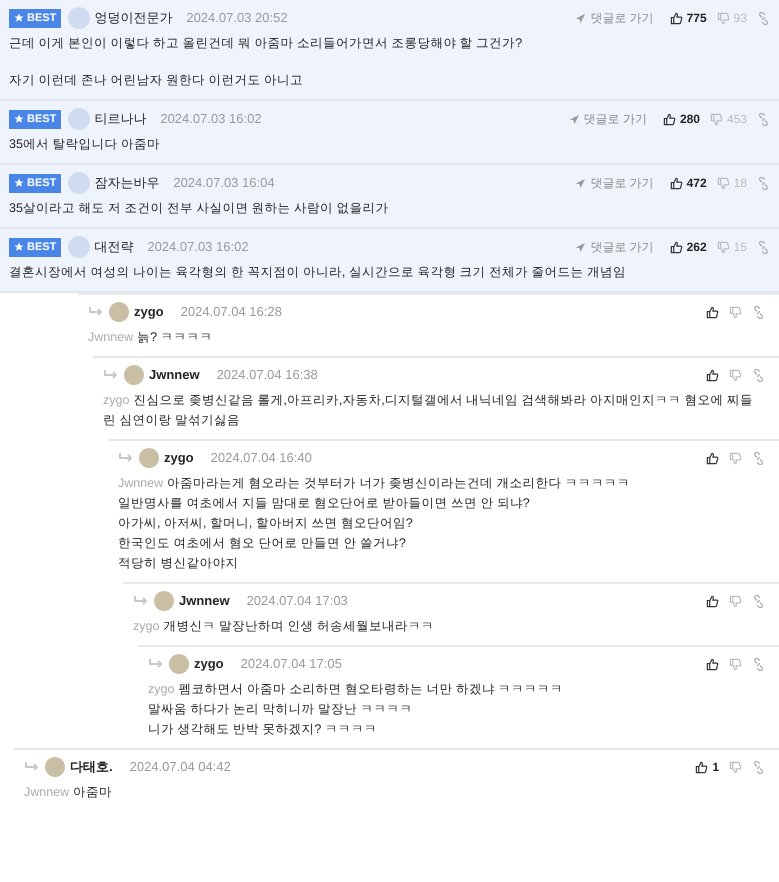 This screenshot has height=882, width=779. What do you see at coordinates (291, 664) in the screenshot?
I see `comment-date: 2024.07.04 17:05` at bounding box center [291, 664].